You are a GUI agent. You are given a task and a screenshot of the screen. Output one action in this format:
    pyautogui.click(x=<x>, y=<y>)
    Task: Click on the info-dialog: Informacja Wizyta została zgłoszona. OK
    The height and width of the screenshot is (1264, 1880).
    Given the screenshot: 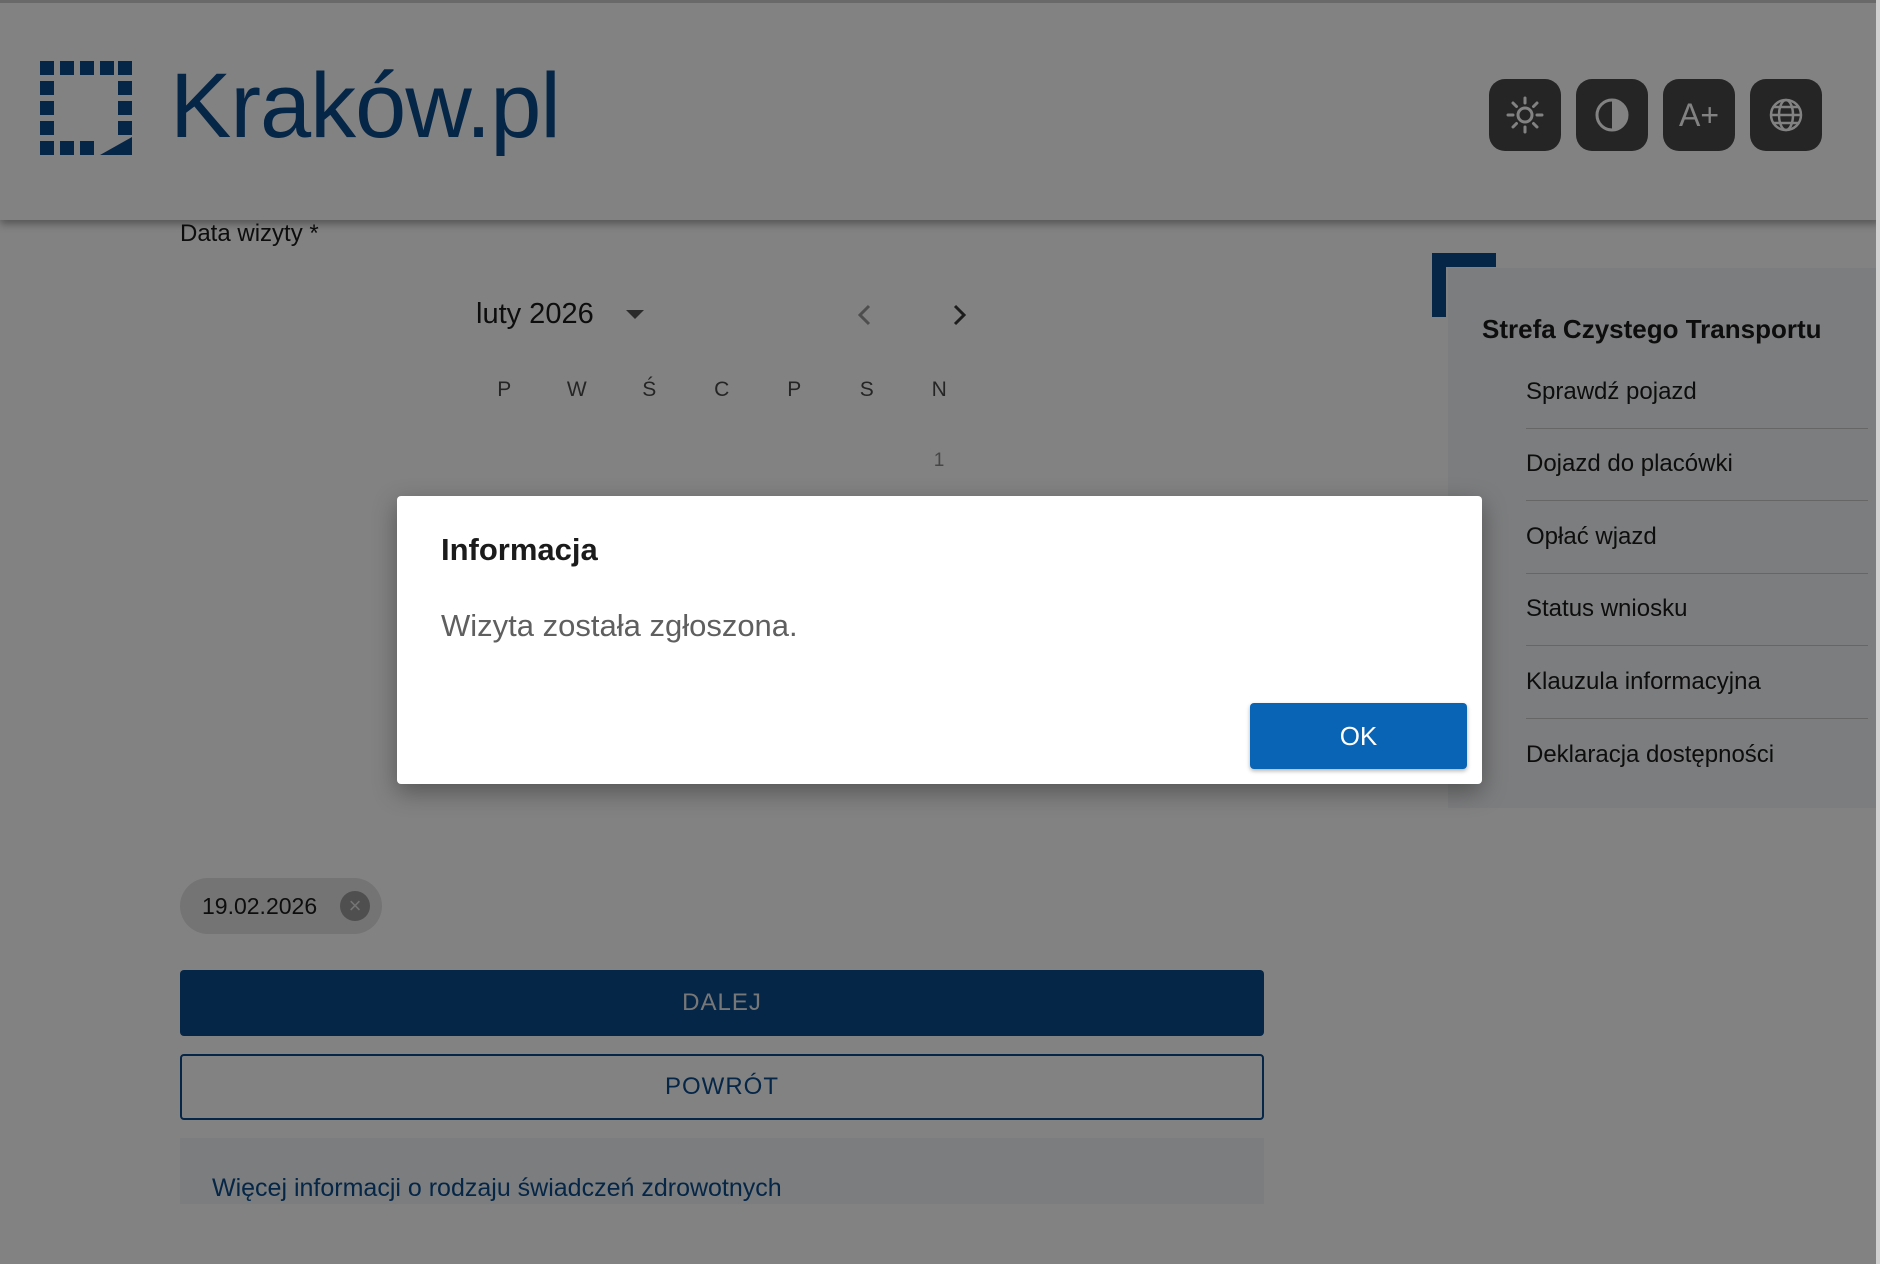 What is the action you would take?
    pyautogui.click(x=939, y=640)
    